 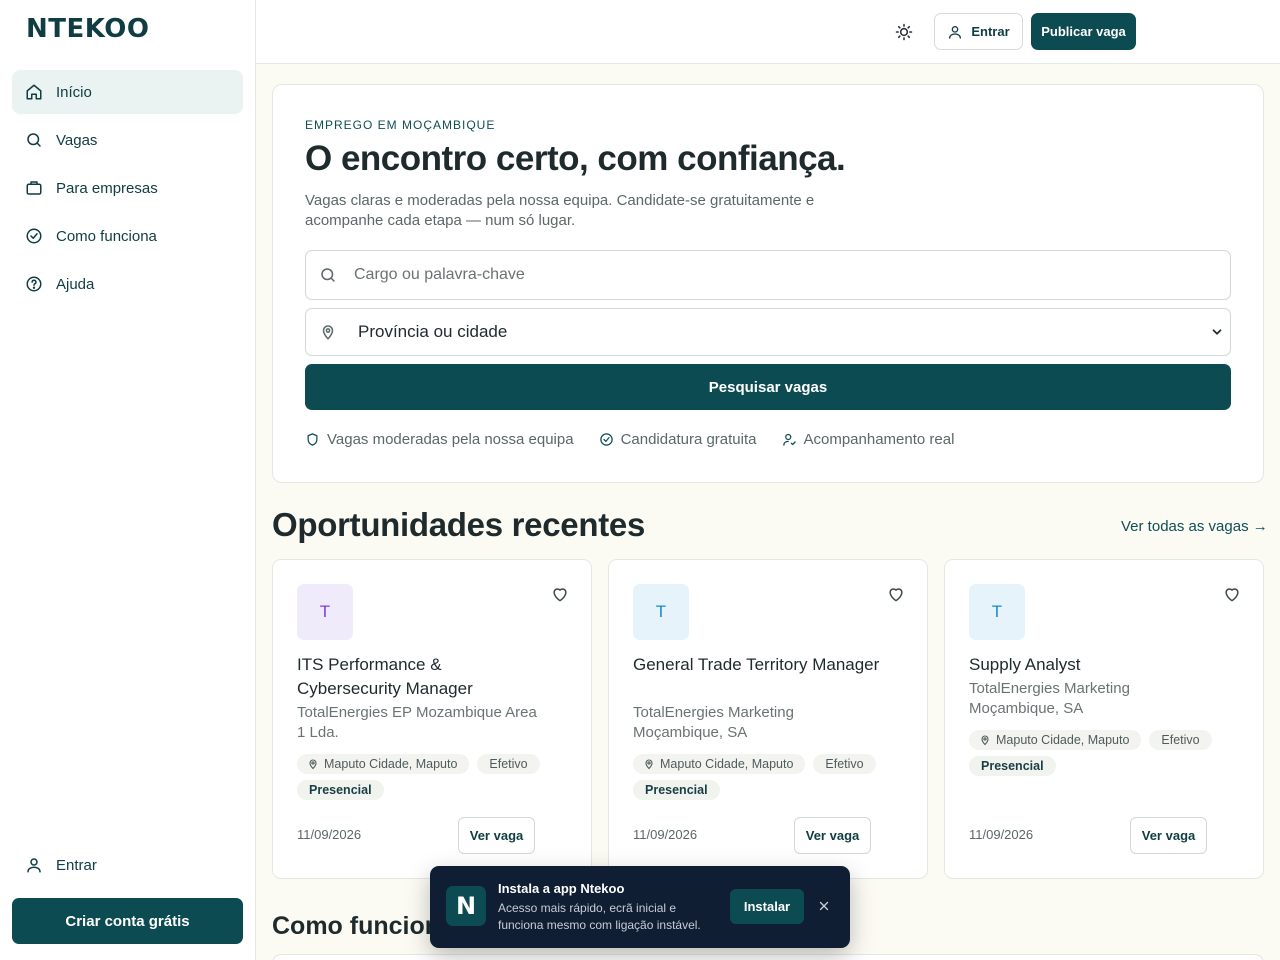 I want to click on topbar: Entrar Publicar vaga, so click(x=768, y=32).